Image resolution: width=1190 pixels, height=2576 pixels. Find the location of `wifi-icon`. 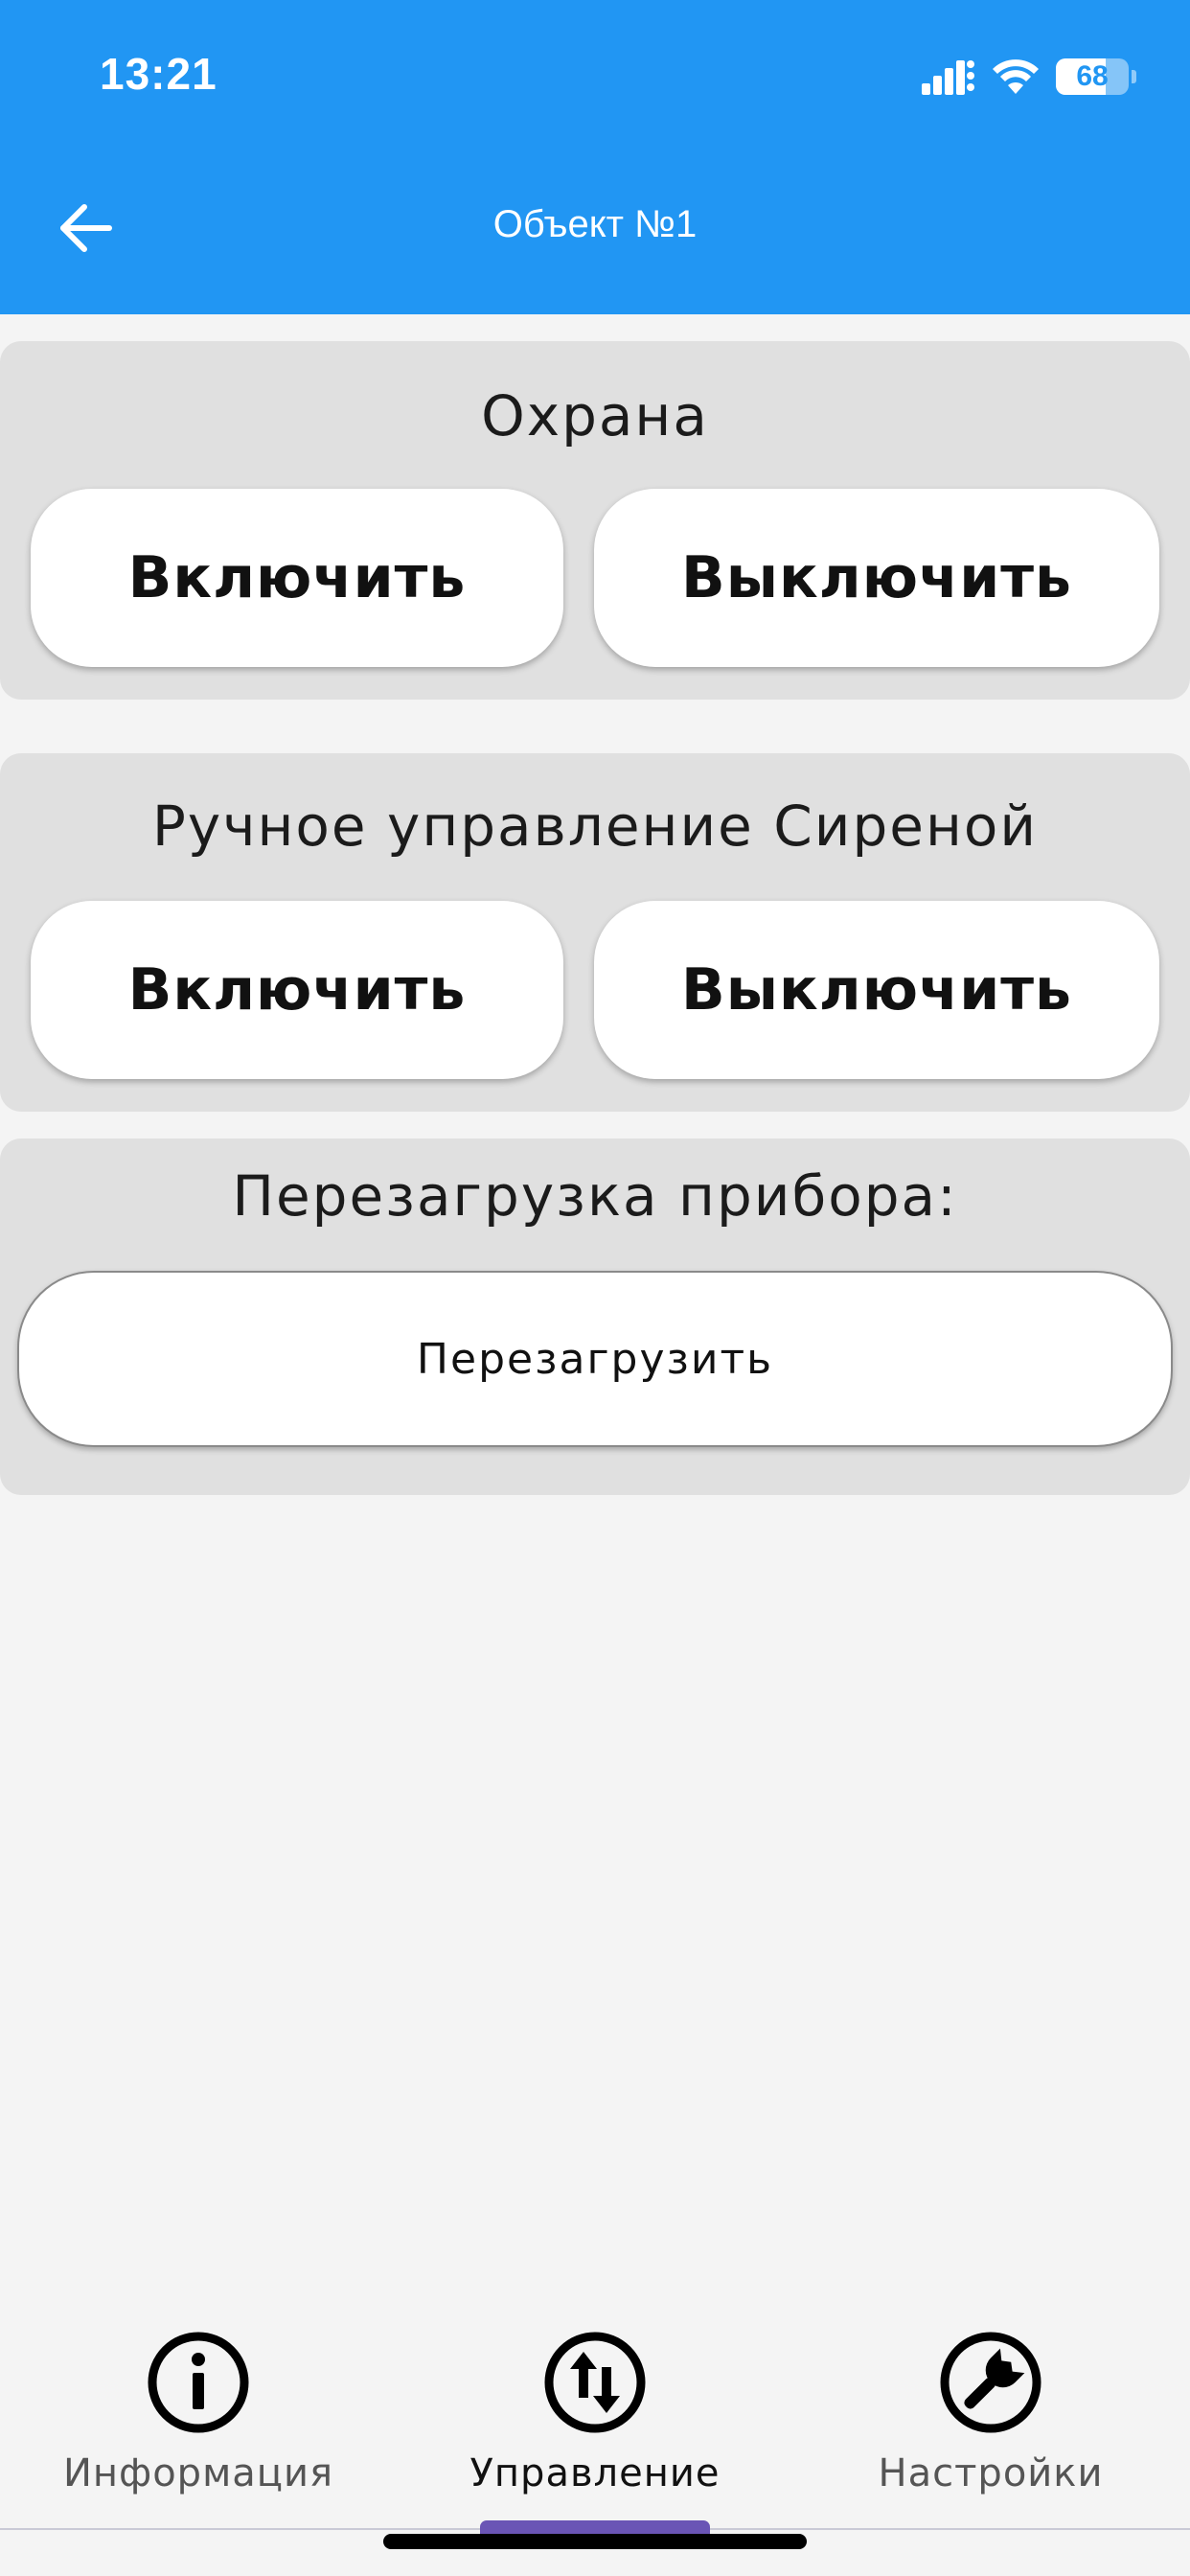

wifi-icon is located at coordinates (1016, 76).